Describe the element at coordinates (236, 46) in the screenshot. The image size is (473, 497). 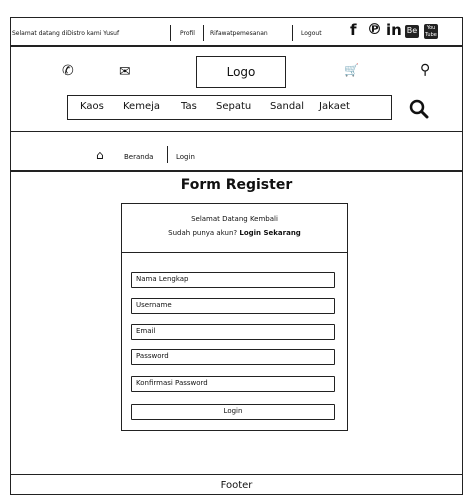
I see `topbar-divider` at that location.